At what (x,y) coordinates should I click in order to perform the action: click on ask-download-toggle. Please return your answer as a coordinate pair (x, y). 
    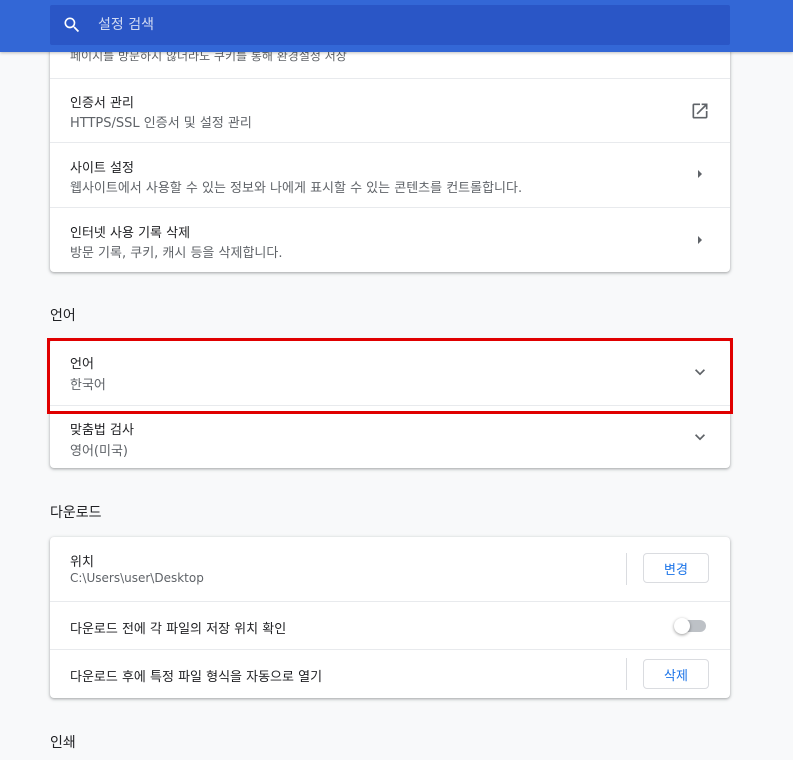
    Looking at the image, I should click on (682, 626).